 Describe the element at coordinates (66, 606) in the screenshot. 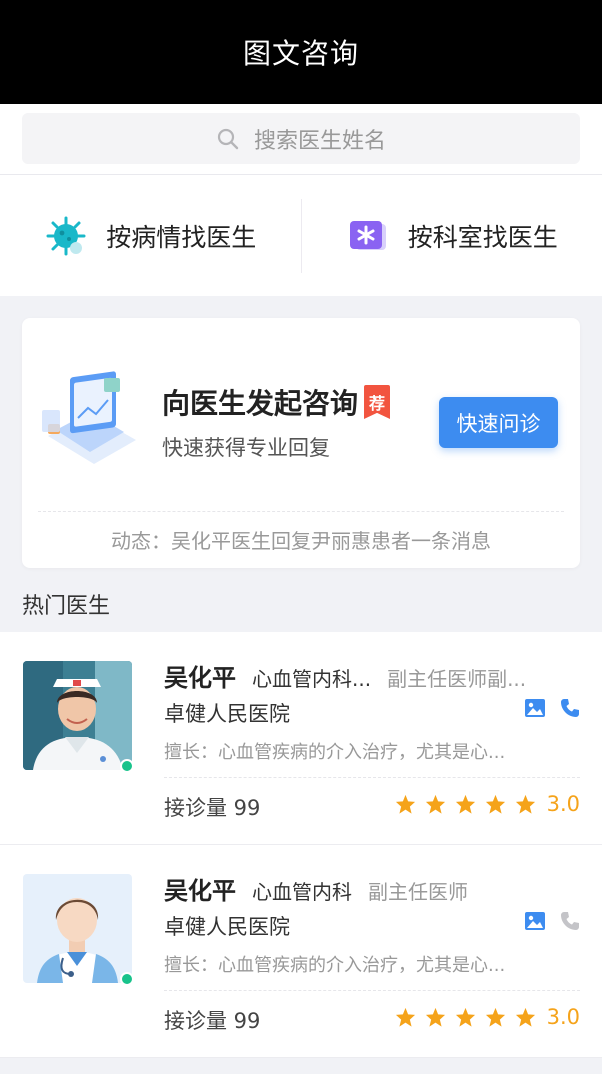

I see `hot-doctors-title: 热门医生` at that location.